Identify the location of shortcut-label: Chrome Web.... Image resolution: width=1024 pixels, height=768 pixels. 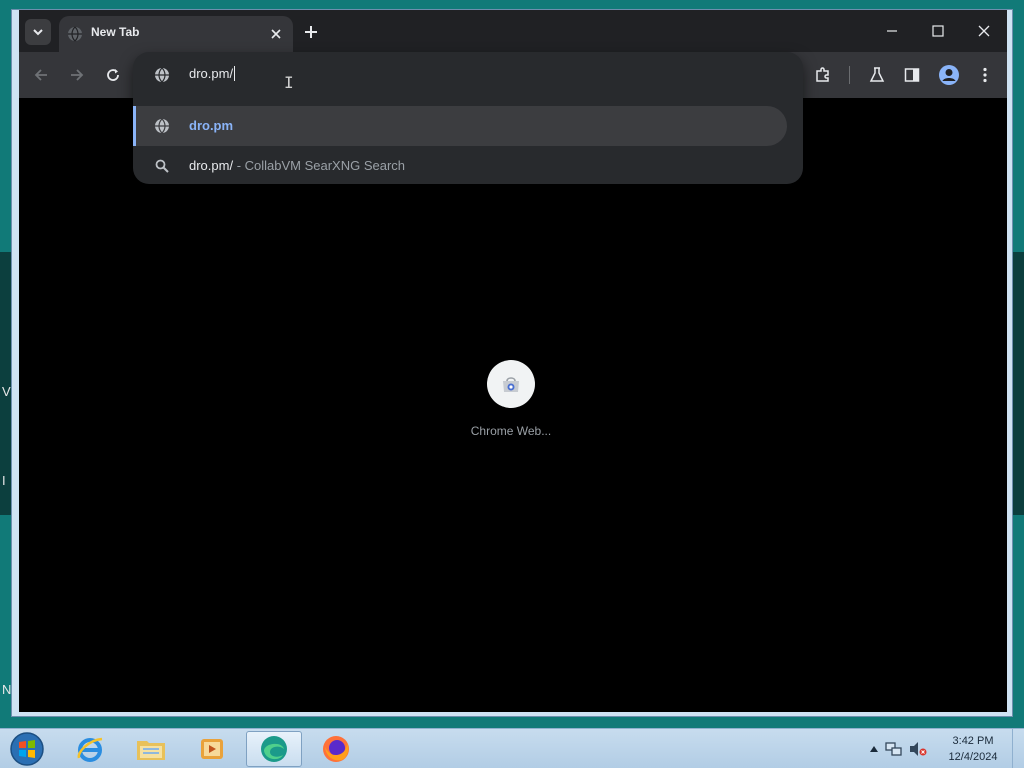
(511, 431).